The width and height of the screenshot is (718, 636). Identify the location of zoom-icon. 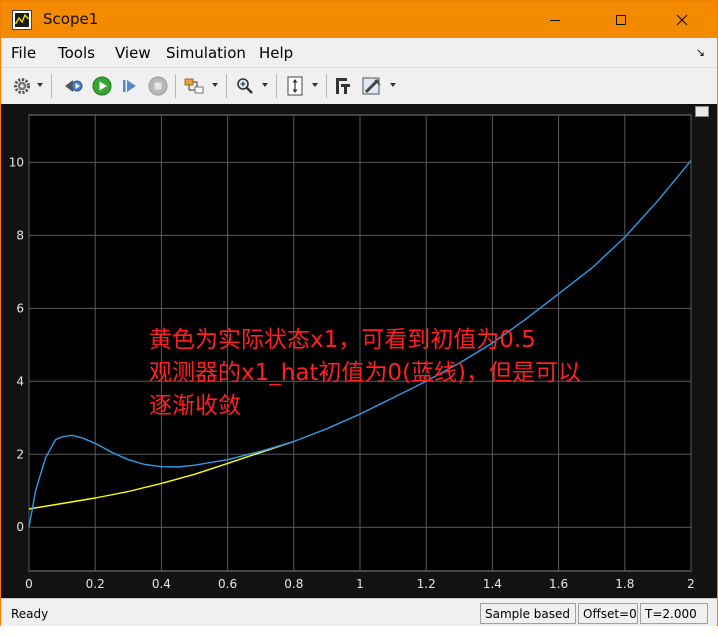
(245, 86).